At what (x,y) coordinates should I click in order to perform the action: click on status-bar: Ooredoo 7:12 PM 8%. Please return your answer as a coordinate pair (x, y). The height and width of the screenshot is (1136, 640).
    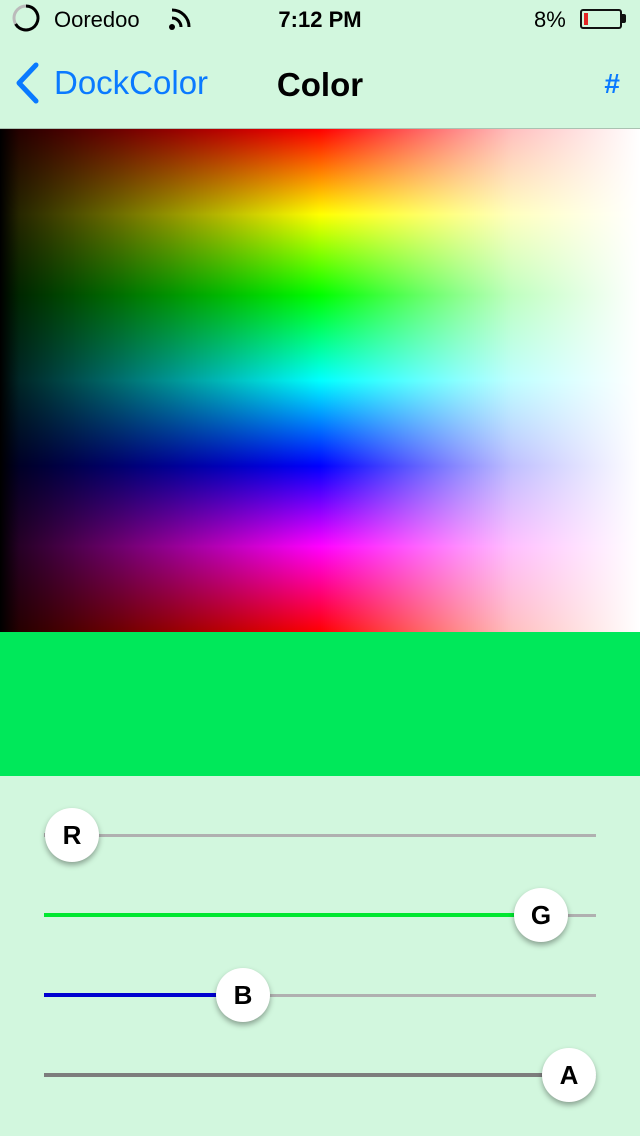
    Looking at the image, I should click on (320, 20).